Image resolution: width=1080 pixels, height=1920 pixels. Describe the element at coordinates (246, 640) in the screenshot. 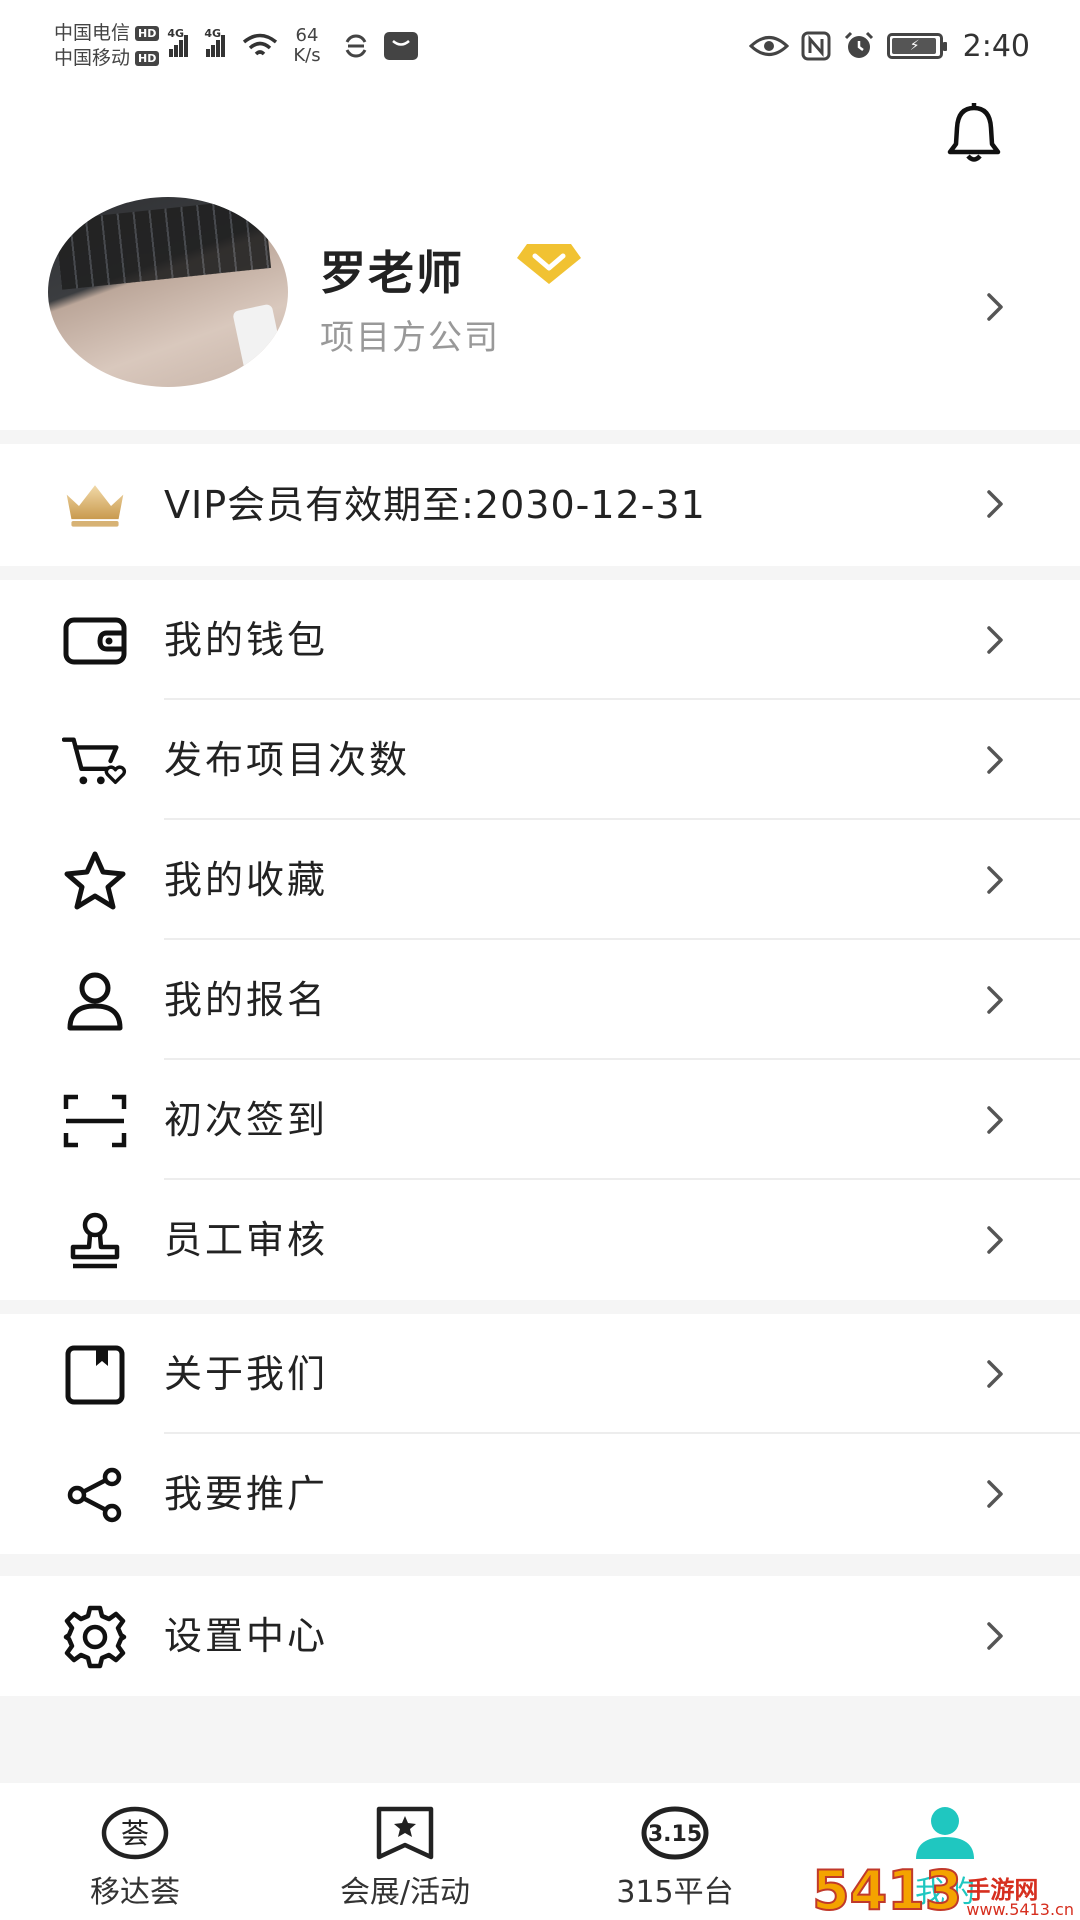

I see `menu-label: 我的钱包` at that location.